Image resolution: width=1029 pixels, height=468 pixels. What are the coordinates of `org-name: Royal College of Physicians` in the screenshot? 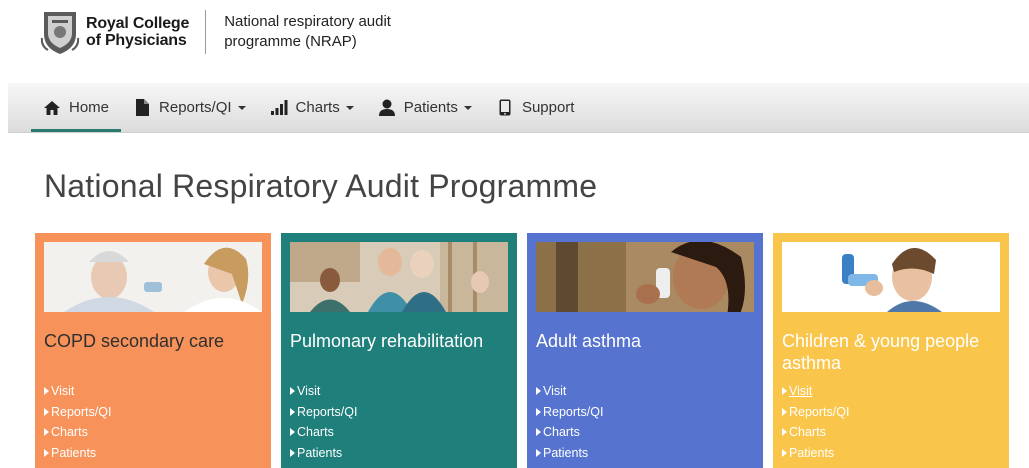 It's located at (137, 32).